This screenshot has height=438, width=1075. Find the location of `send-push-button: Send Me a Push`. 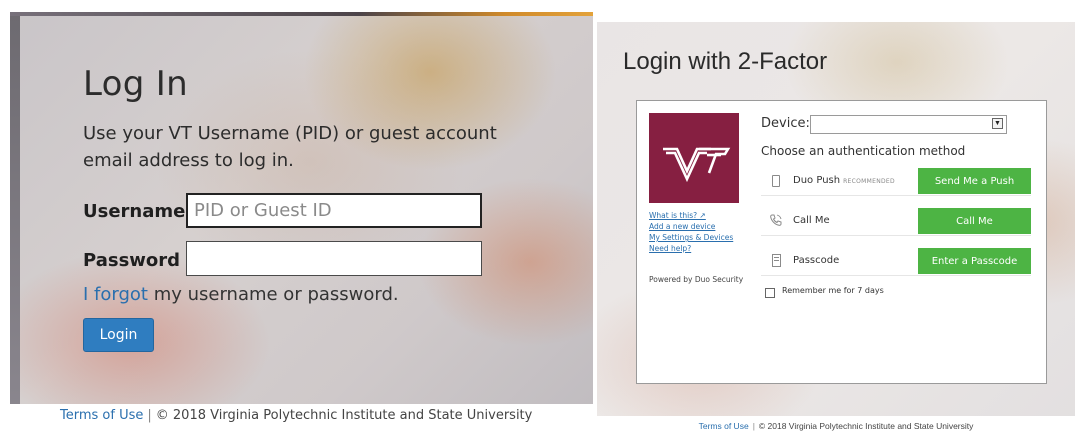

send-push-button: Send Me a Push is located at coordinates (974, 181).